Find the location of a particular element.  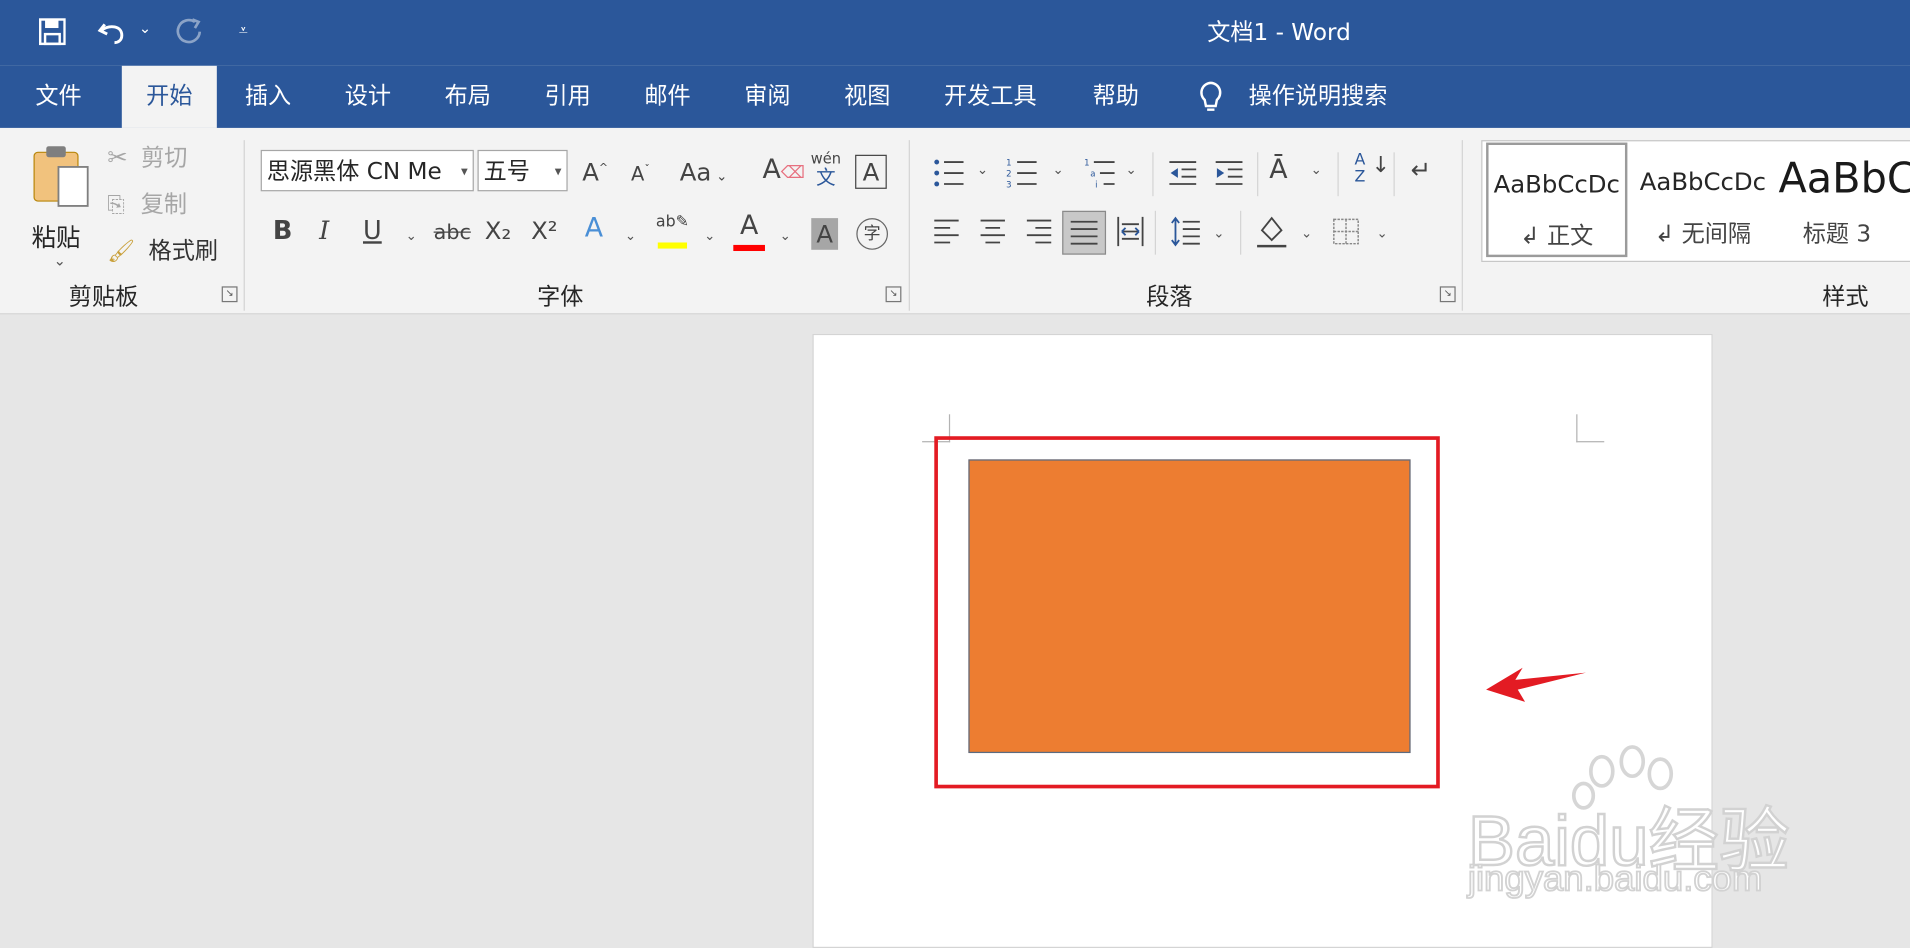

tab-insert: 插入 is located at coordinates (267, 97).